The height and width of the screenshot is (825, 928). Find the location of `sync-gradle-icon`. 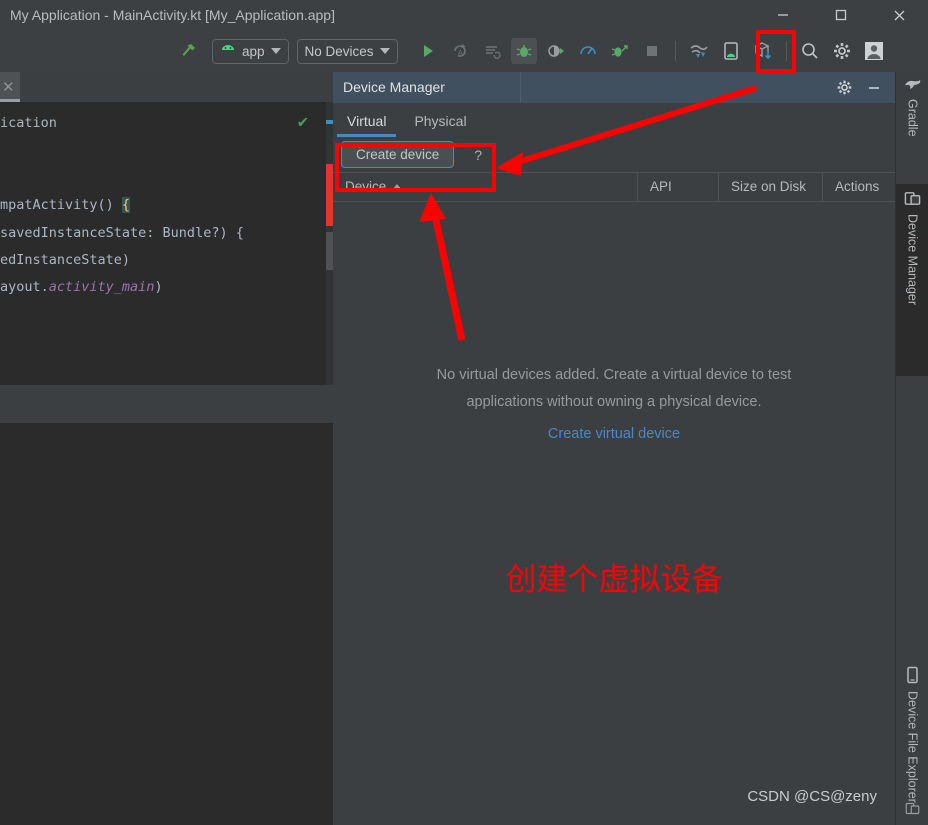

sync-gradle-icon is located at coordinates (699, 51).